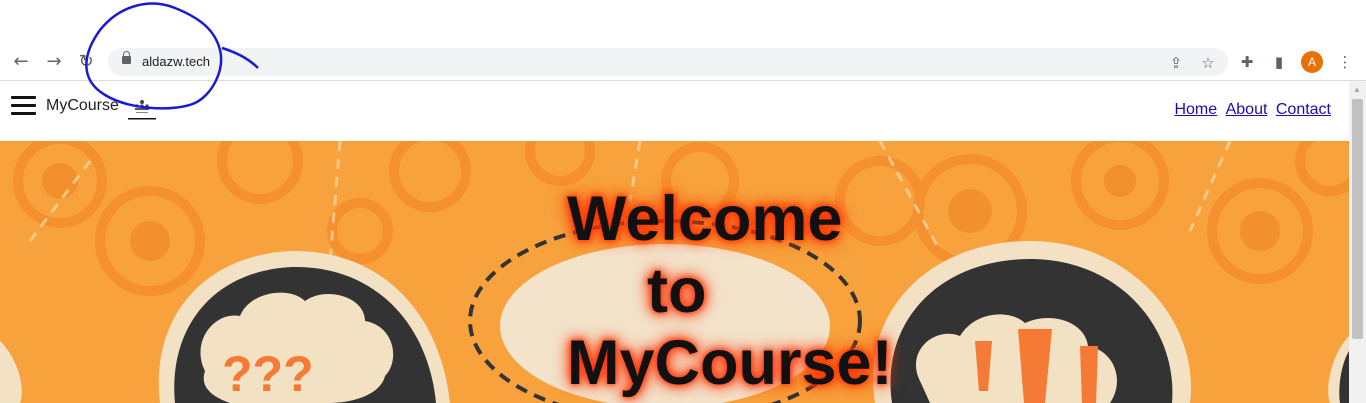 Image resolution: width=1366 pixels, height=403 pixels. Describe the element at coordinates (126, 57) in the screenshot. I see `lock-icon` at that location.